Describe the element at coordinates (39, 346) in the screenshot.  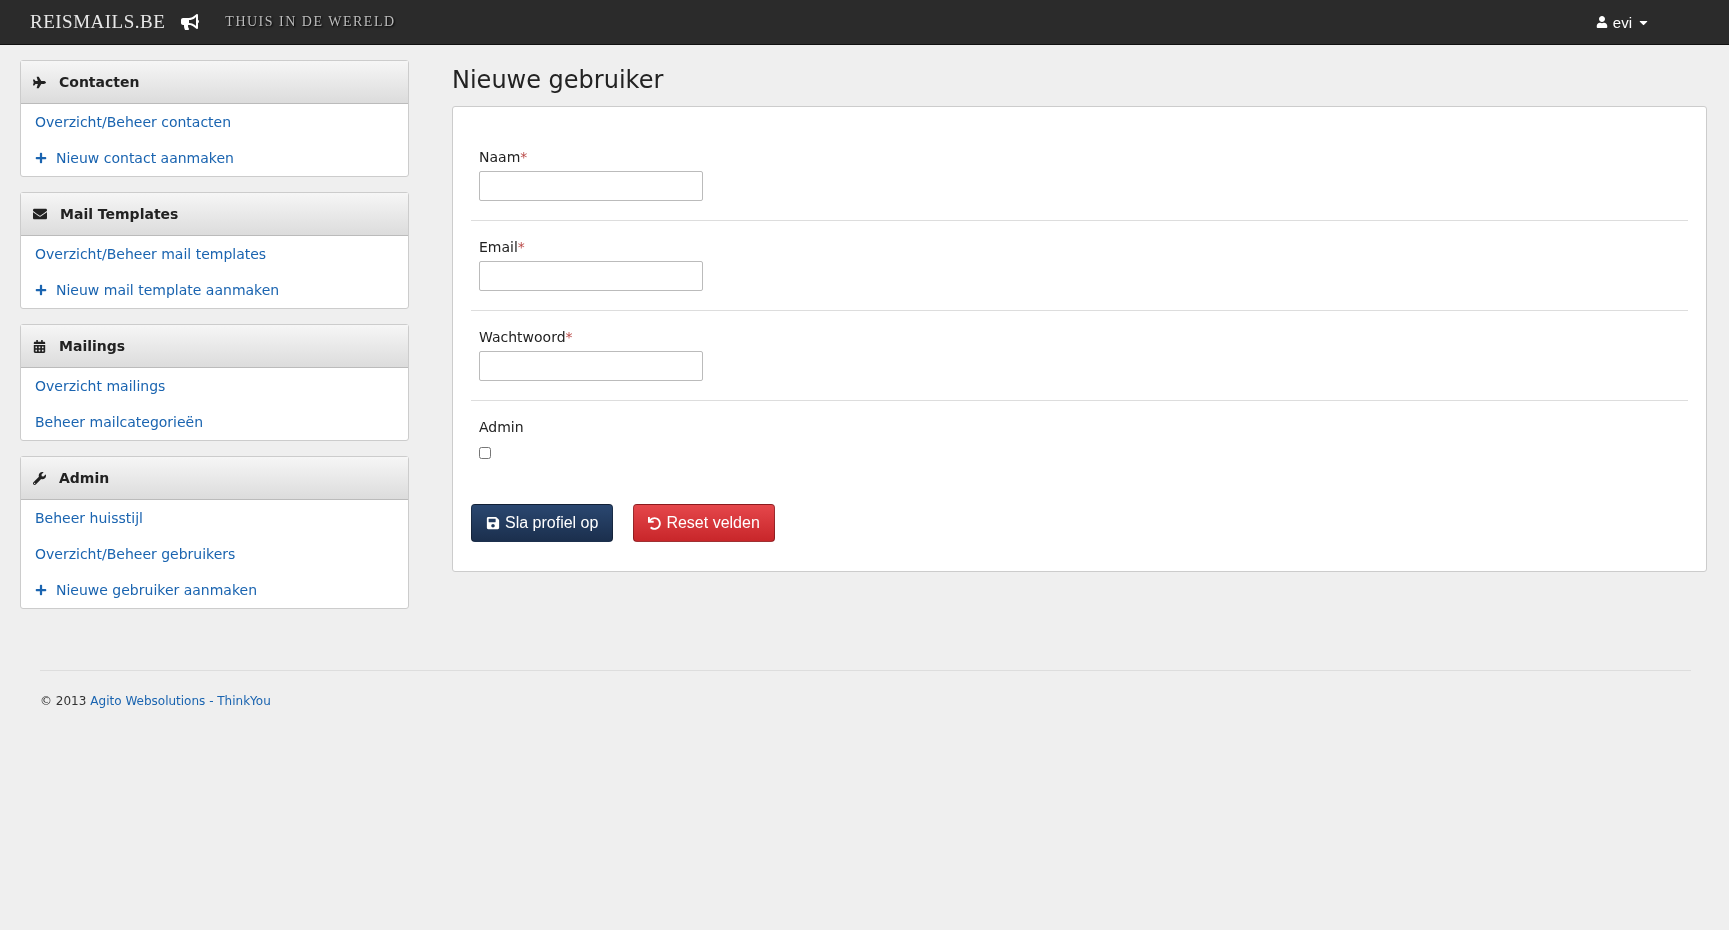
I see `calendar-icon` at that location.